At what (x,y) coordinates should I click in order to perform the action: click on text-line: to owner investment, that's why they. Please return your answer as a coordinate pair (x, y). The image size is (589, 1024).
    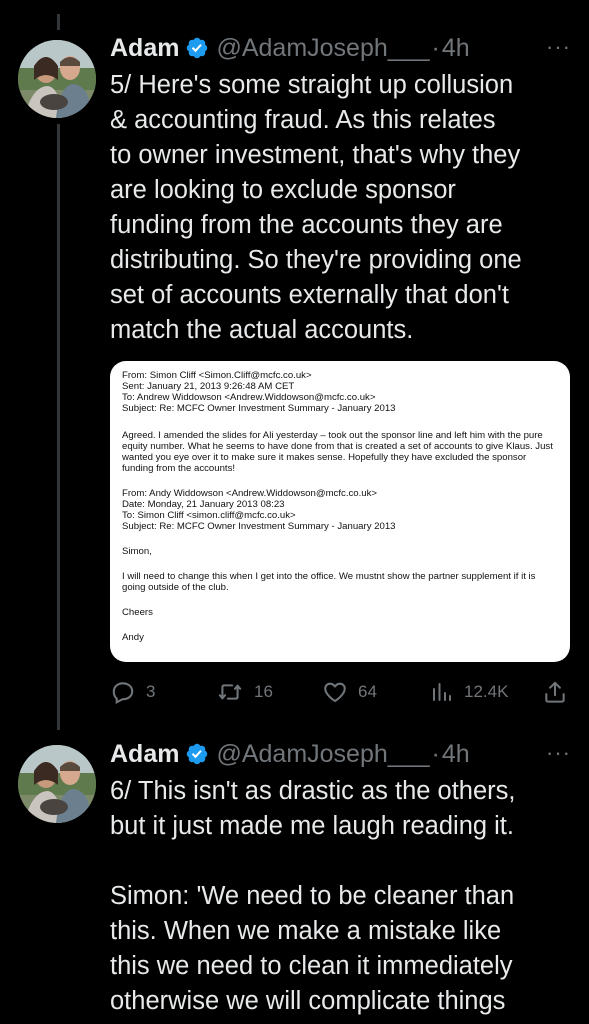
    Looking at the image, I should click on (315, 155).